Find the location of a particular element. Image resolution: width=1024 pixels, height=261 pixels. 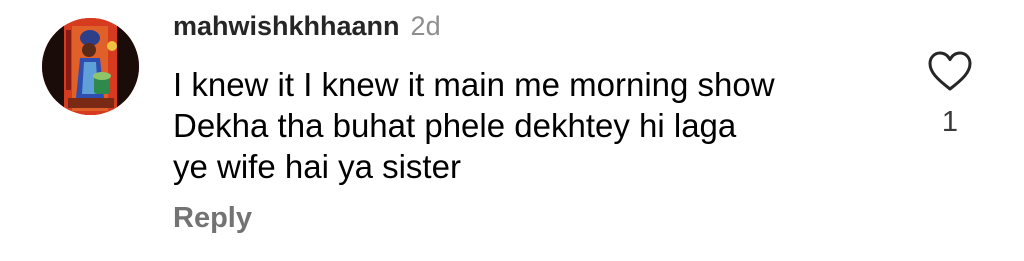

like-count: 1 is located at coordinates (950, 122).